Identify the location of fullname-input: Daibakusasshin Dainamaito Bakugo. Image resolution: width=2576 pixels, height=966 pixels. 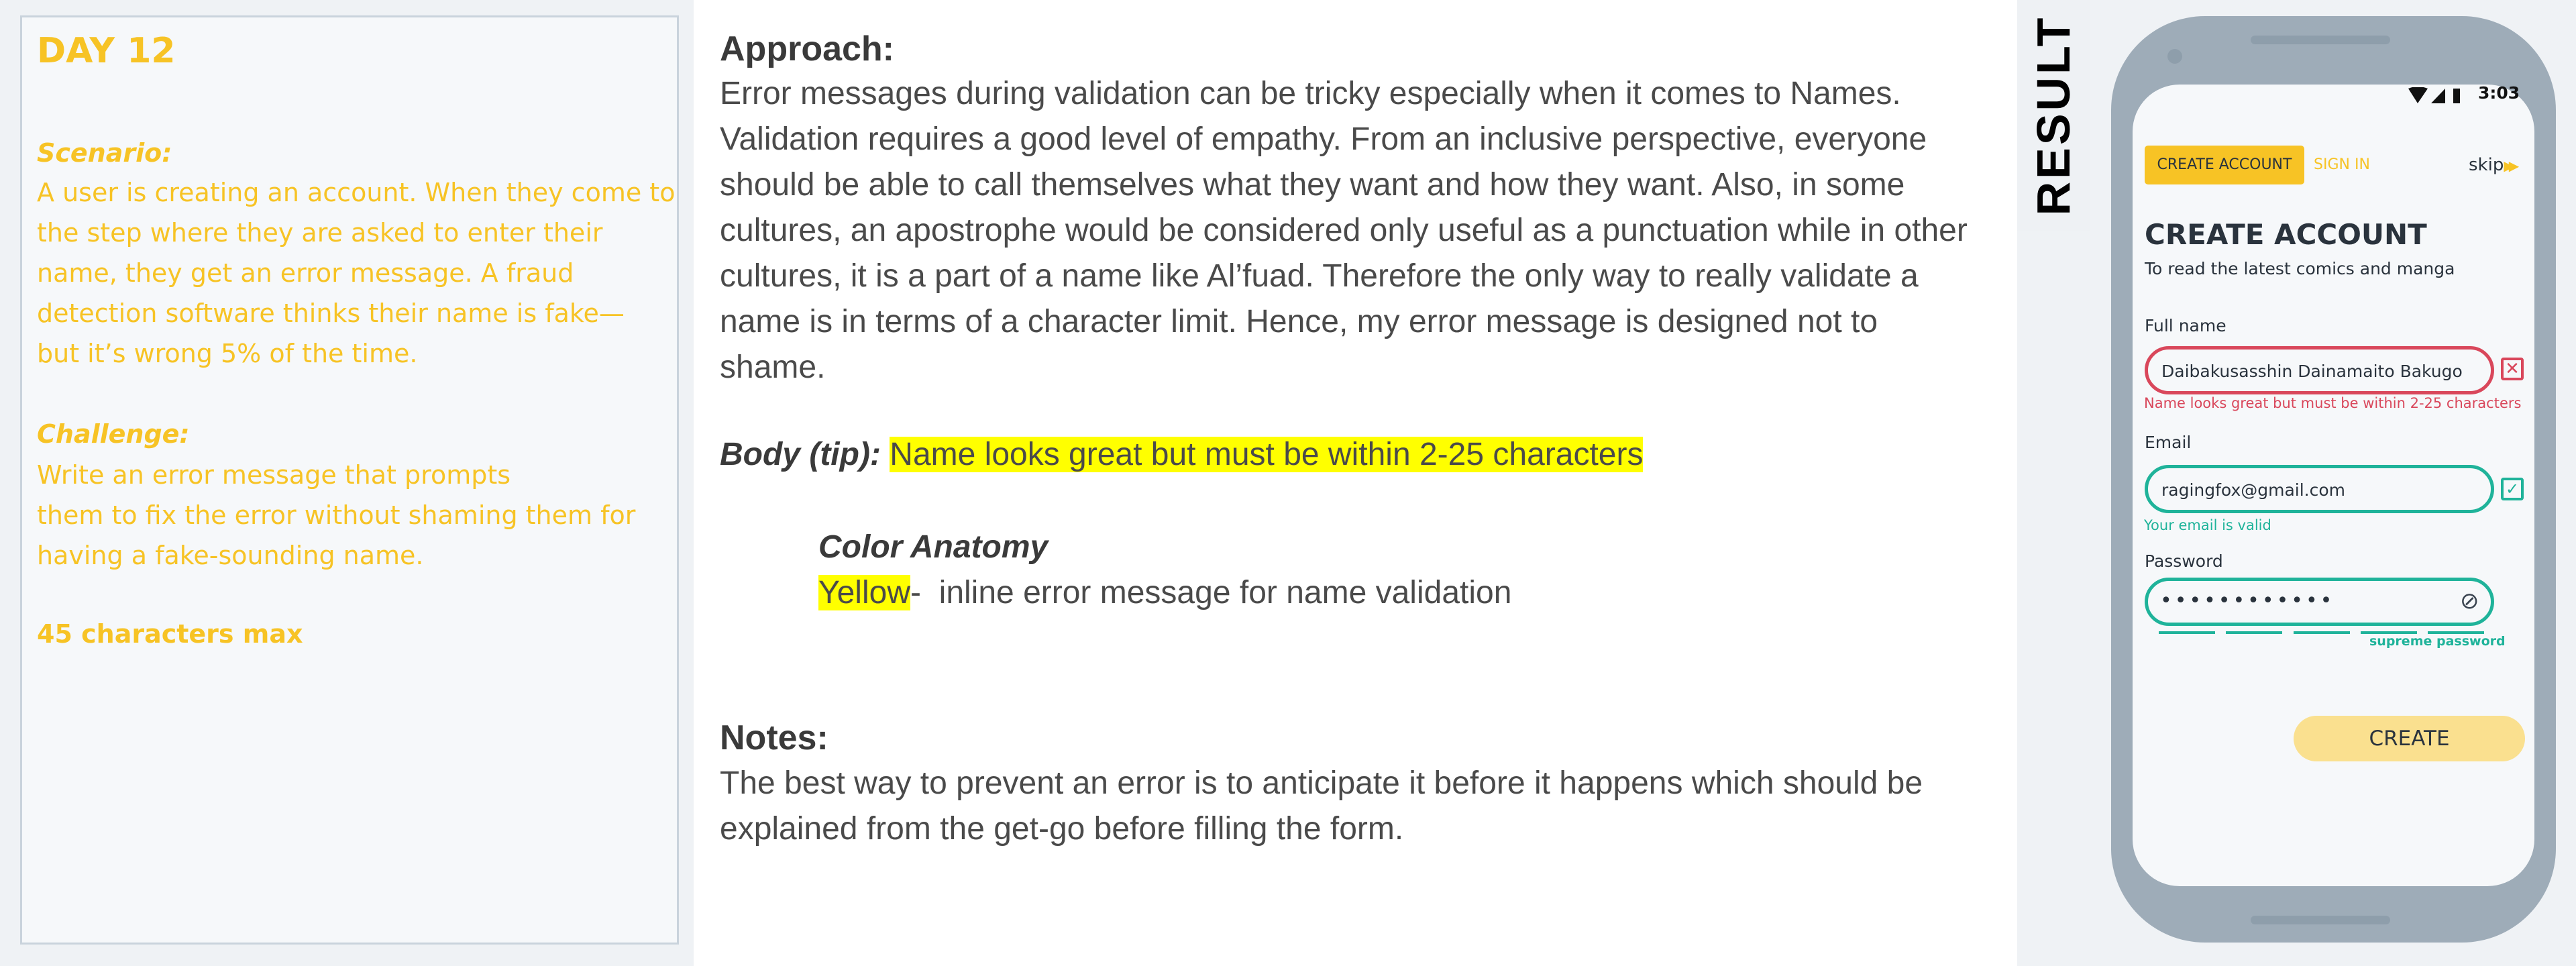
(2319, 370).